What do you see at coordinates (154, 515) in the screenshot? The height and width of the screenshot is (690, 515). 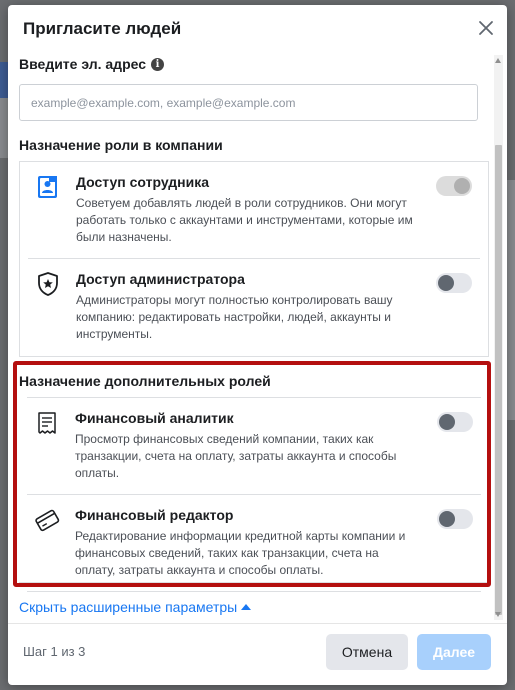 I see `role-name: Финансовый редактор` at bounding box center [154, 515].